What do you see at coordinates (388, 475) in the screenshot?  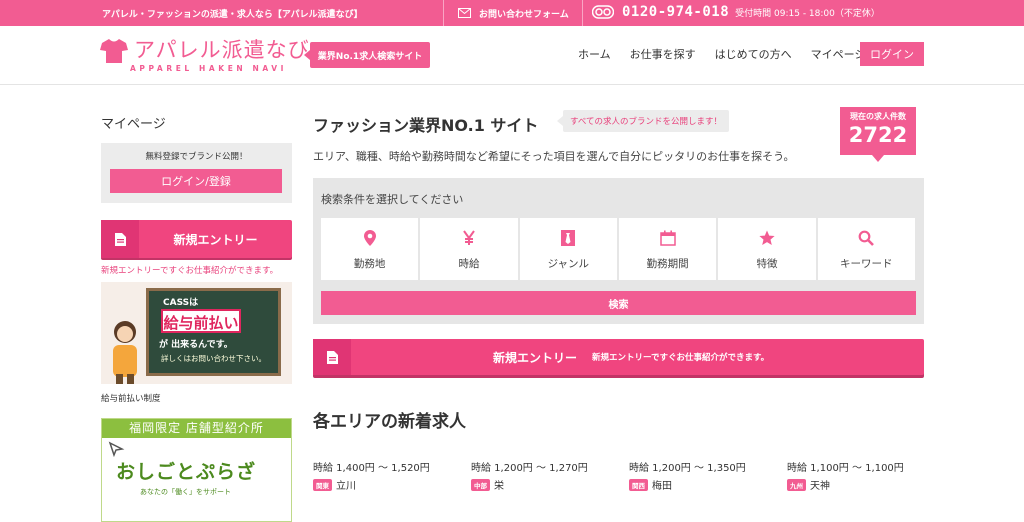 I see `job-item: 時給 1,400円 〜 1,520円 関東 立川` at bounding box center [388, 475].